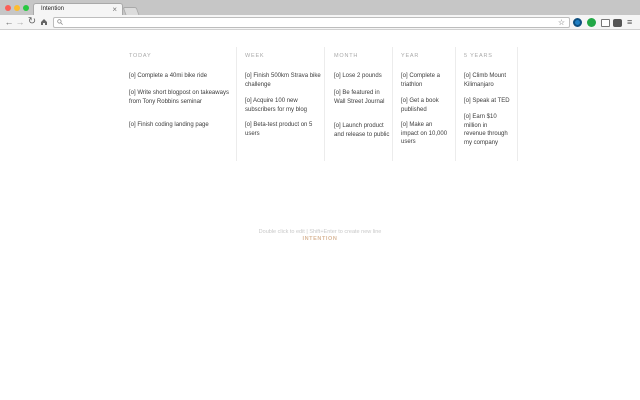 This screenshot has width=640, height=400. What do you see at coordinates (346, 56) in the screenshot?
I see `column-heading: MONTH` at bounding box center [346, 56].